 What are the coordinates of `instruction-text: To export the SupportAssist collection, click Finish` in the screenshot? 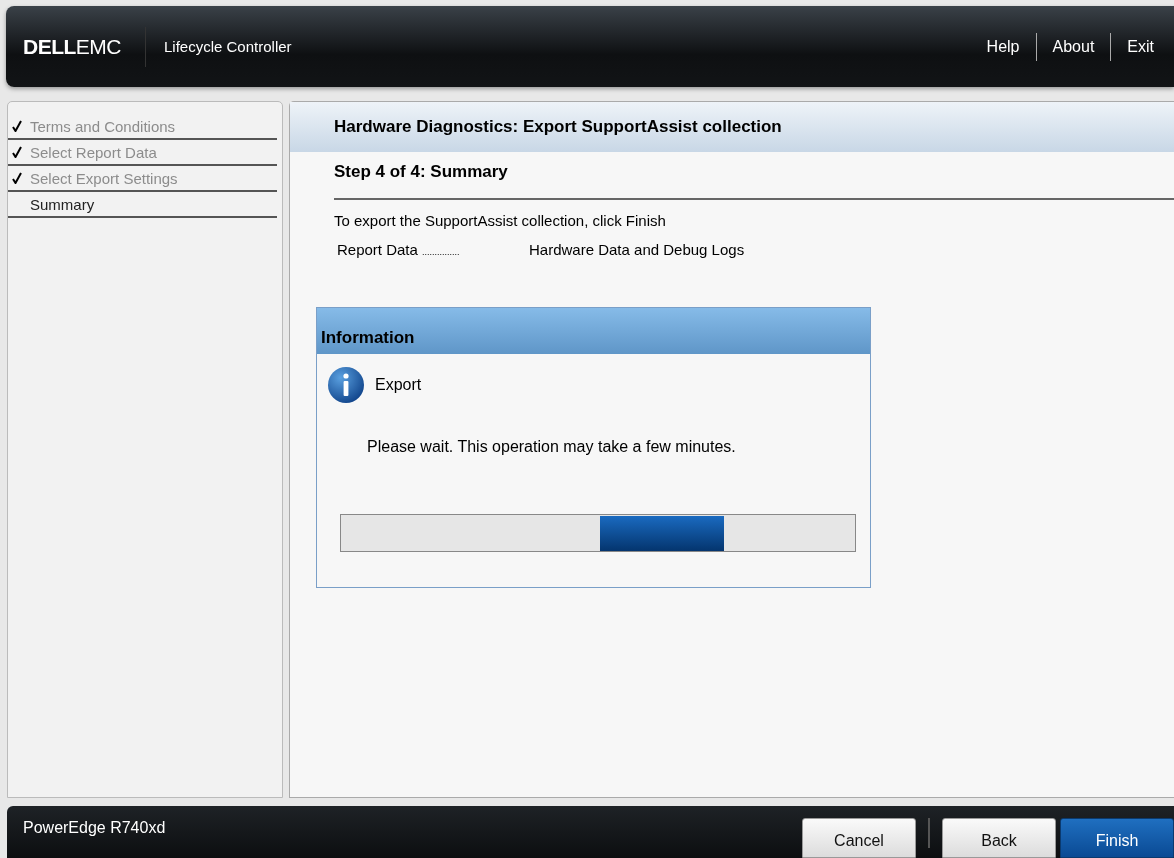 It's located at (500, 220).